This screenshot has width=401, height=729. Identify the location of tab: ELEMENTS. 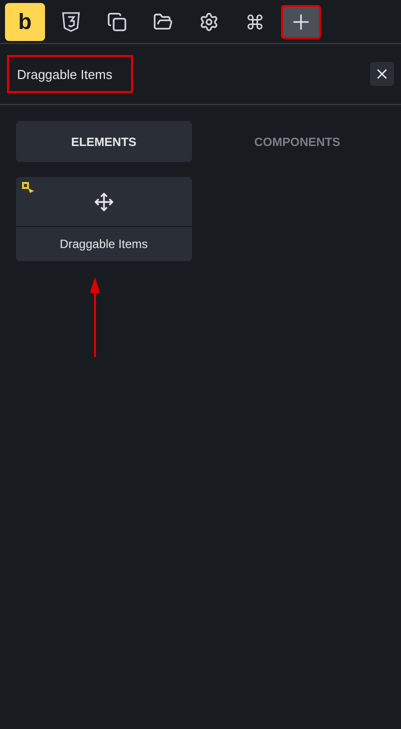
(104, 141).